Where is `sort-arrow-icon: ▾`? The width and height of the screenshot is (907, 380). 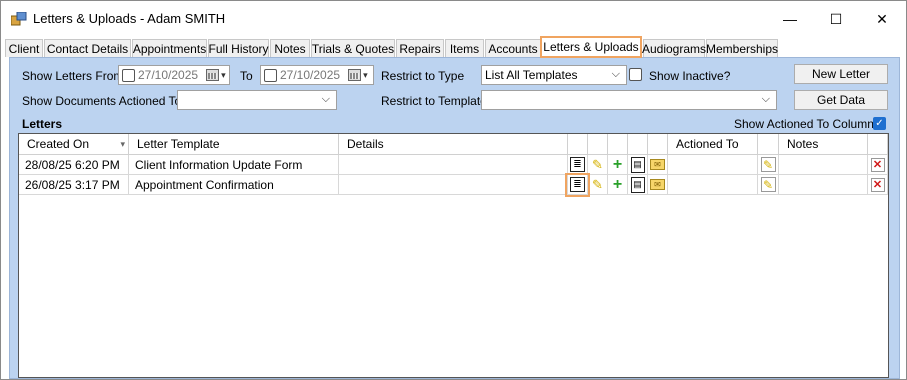 sort-arrow-icon: ▾ is located at coordinates (122, 143).